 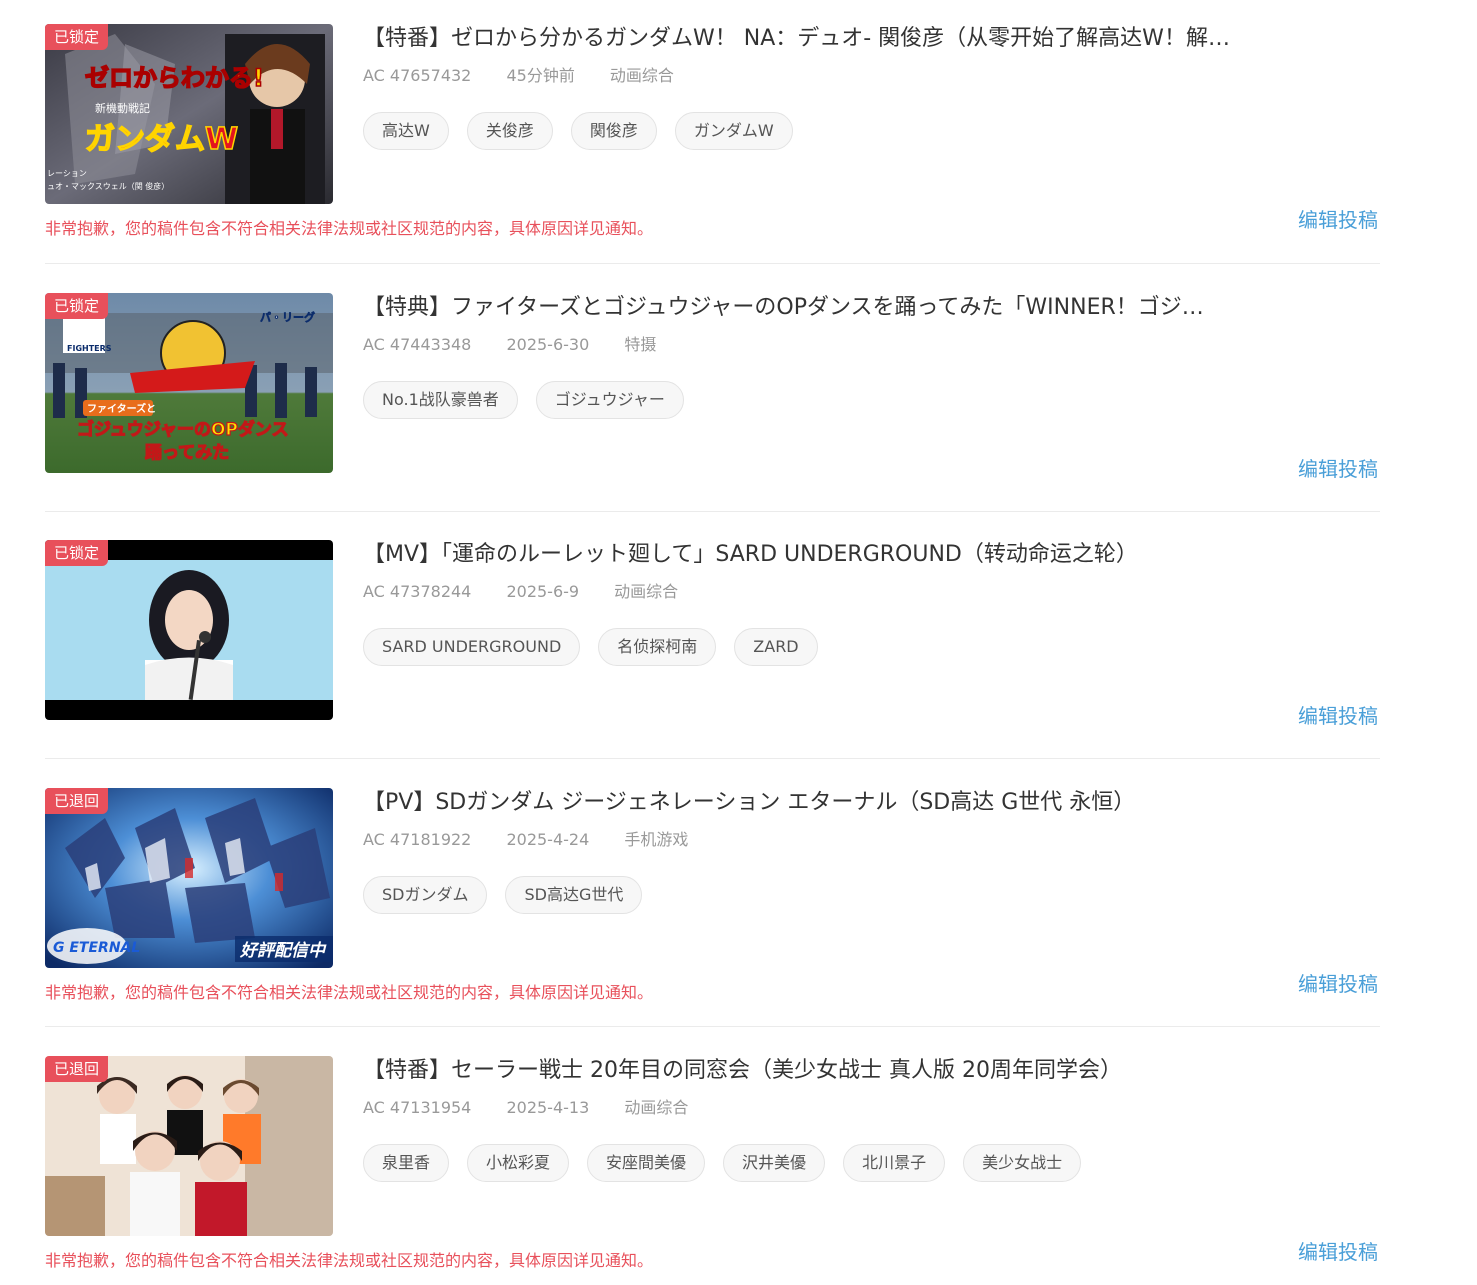 I want to click on tag: 小松彩夏, so click(x=518, y=1163).